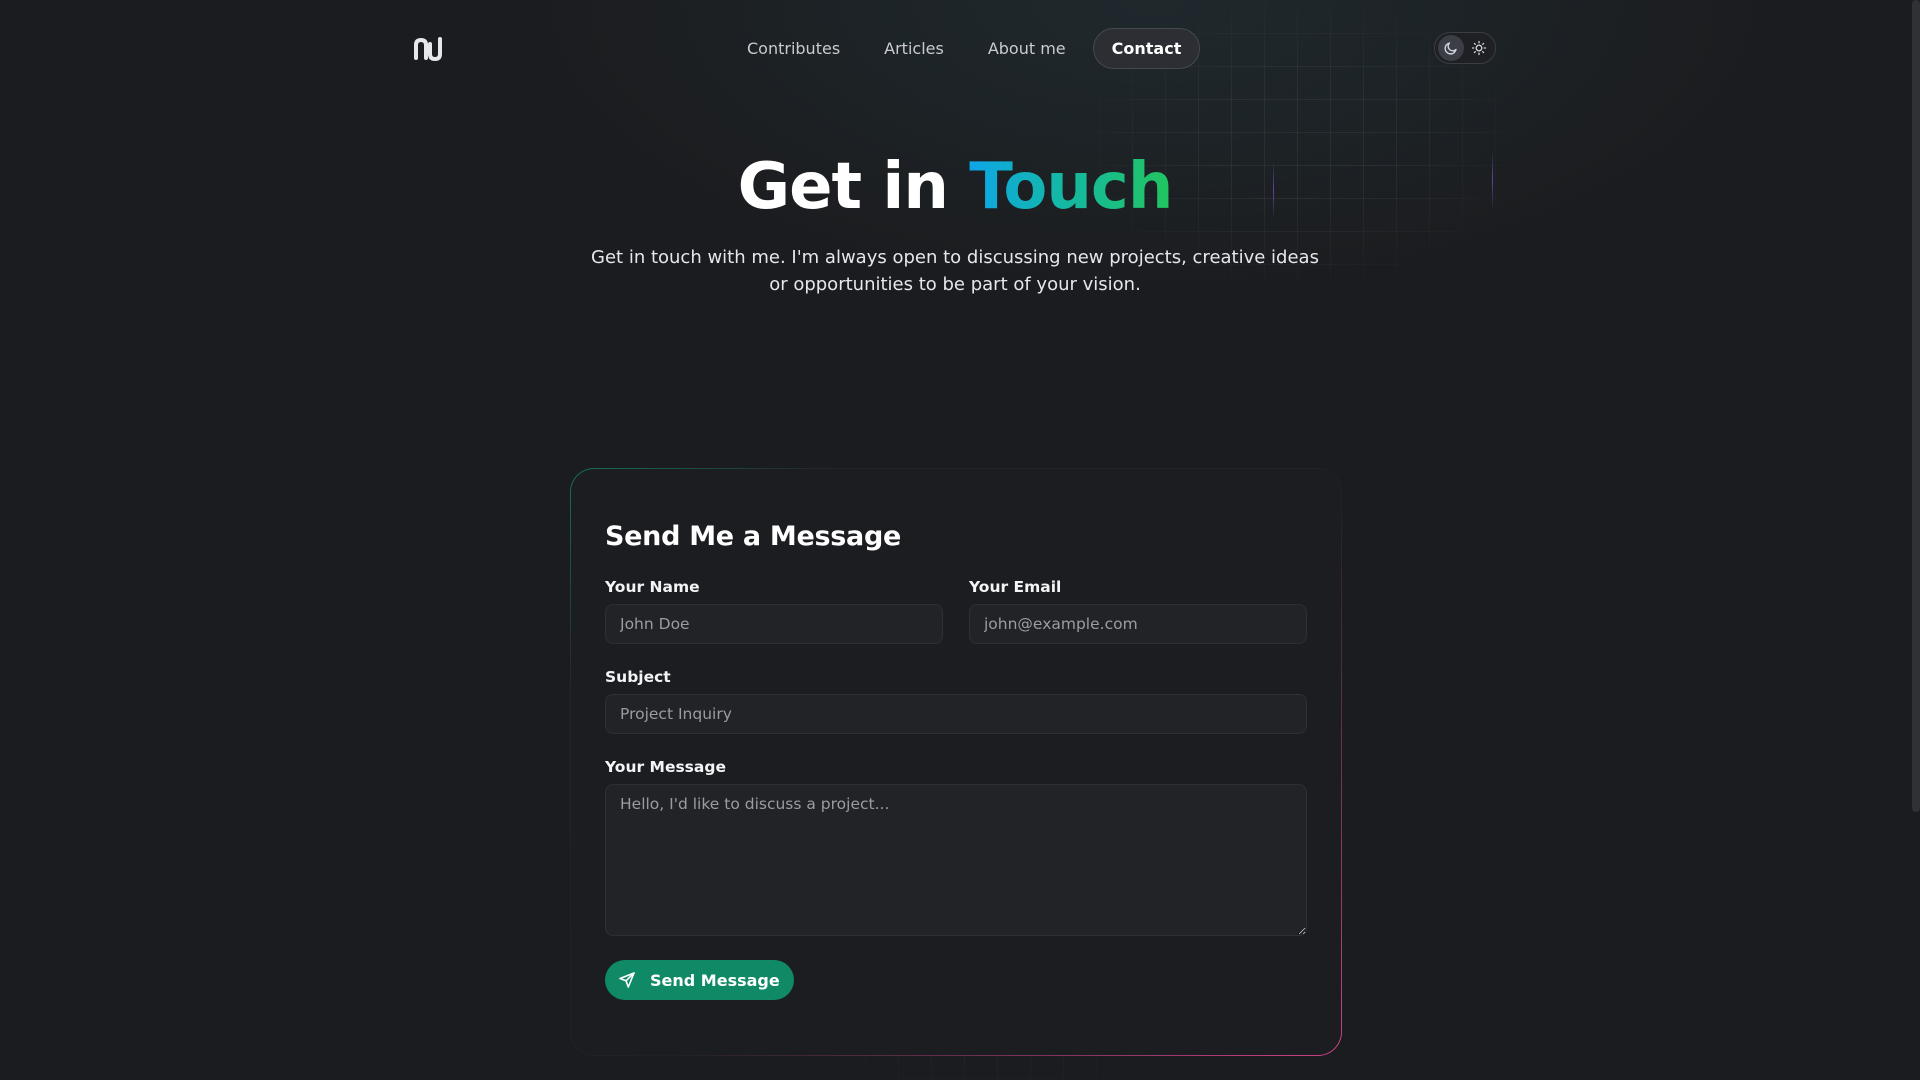  Describe the element at coordinates (774, 624) in the screenshot. I see `name-input` at that location.